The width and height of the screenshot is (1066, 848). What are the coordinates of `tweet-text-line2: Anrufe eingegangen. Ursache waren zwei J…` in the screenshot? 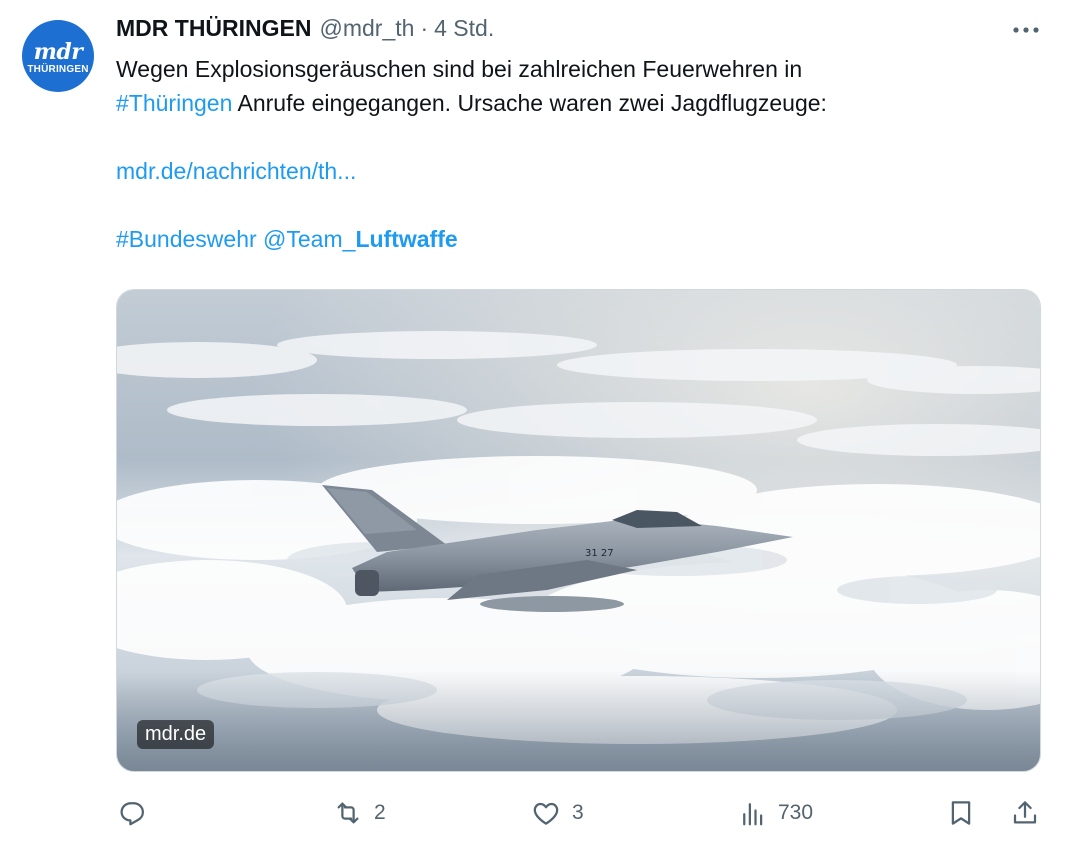 It's located at (529, 103).